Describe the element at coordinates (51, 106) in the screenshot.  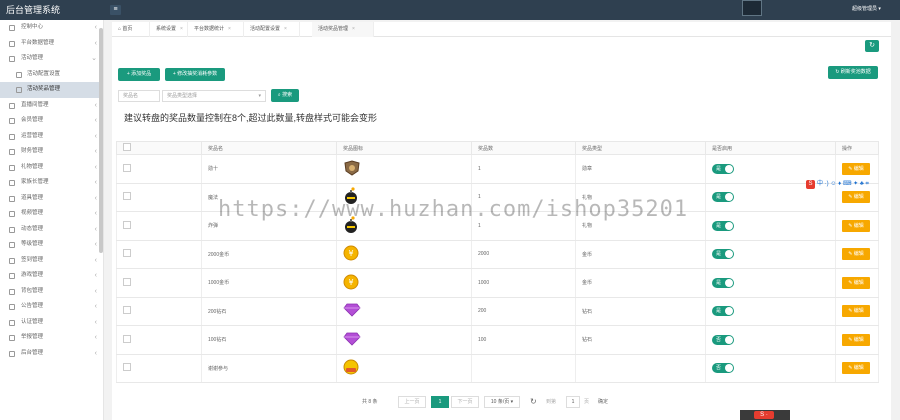
I see `sidebar-item: 直播间管理 ‹` at that location.